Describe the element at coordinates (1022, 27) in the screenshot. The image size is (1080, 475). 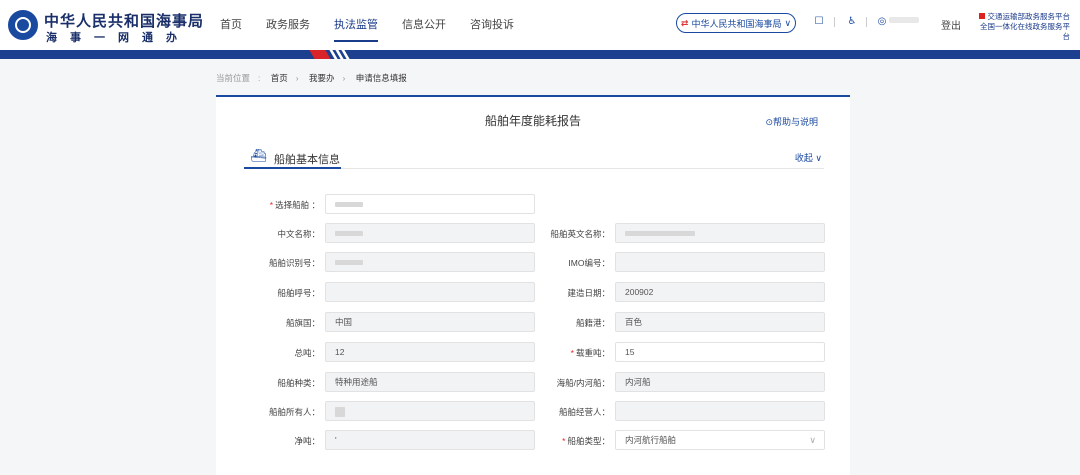
I see `promo-text: 交通运输部政务服务平台 全国一体化在线政务服务平台` at that location.